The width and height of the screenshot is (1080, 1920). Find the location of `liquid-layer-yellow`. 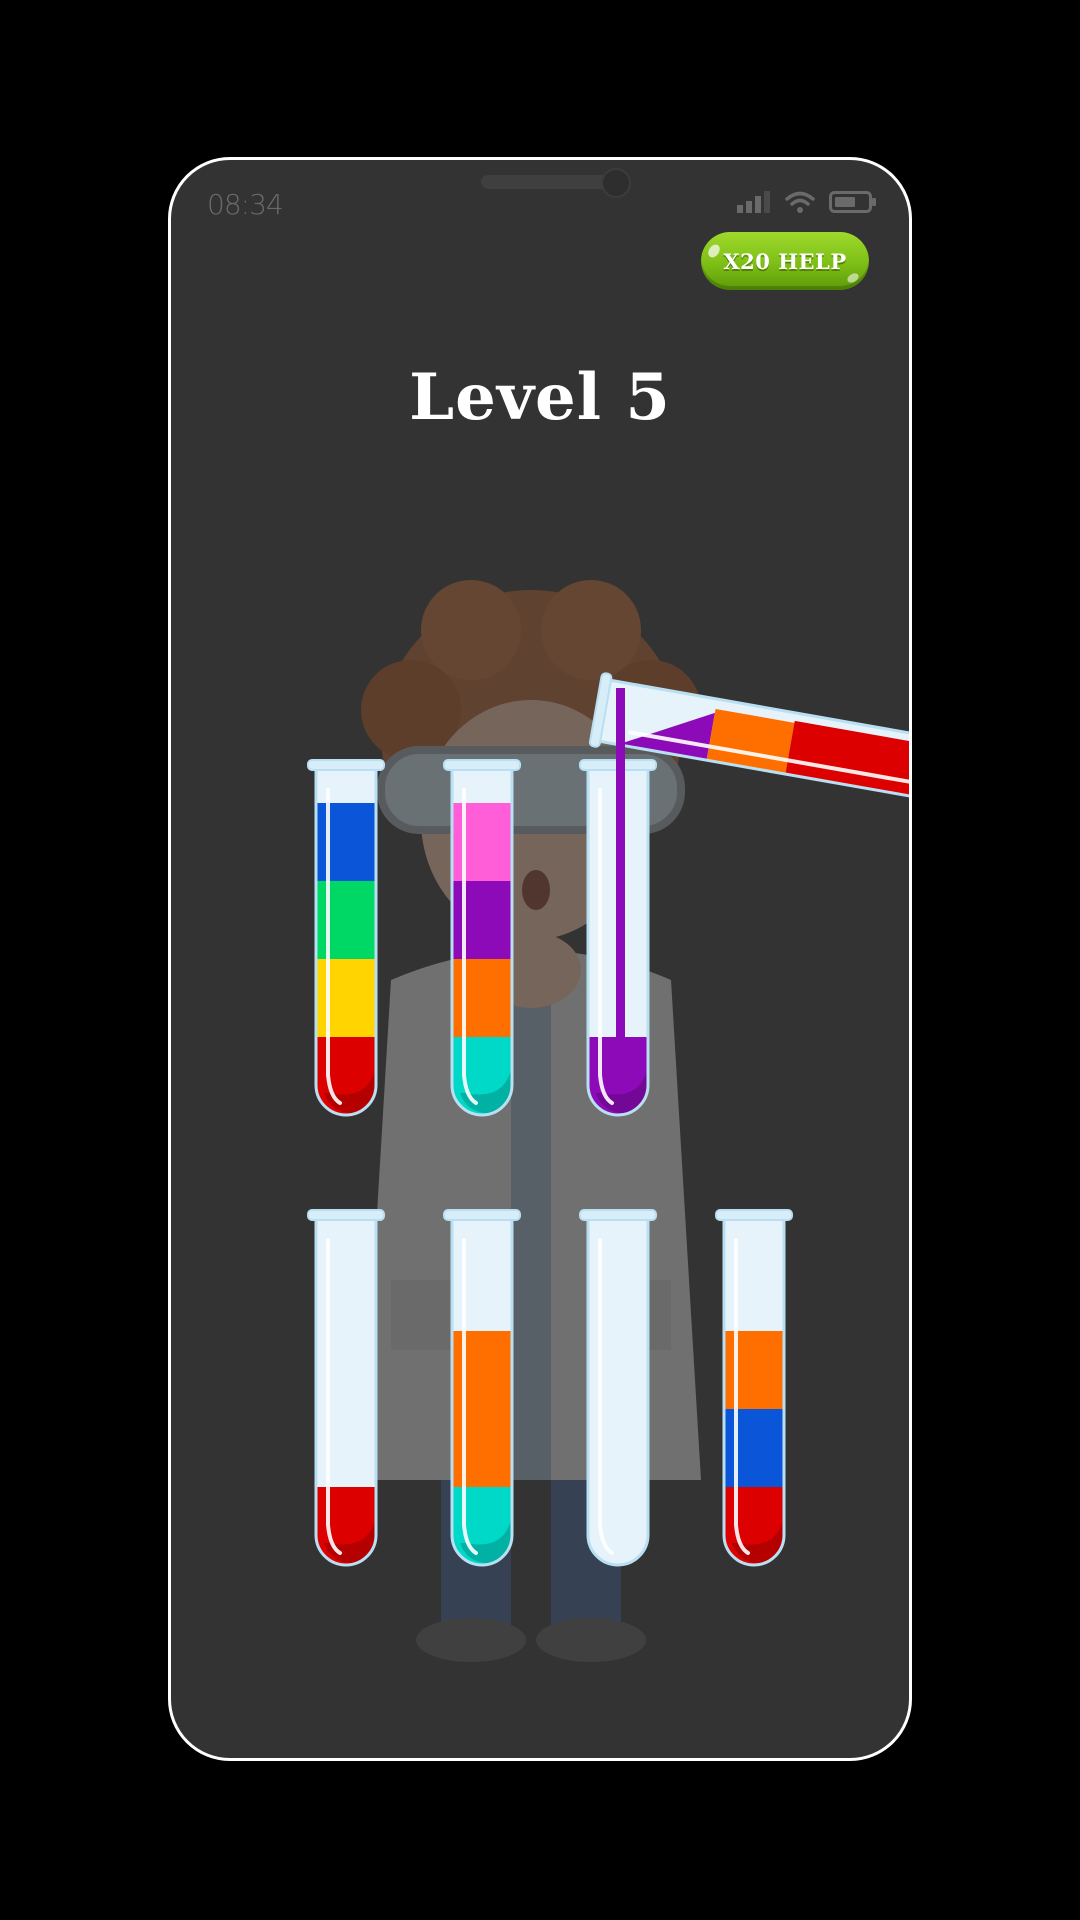

liquid-layer-yellow is located at coordinates (346, 998).